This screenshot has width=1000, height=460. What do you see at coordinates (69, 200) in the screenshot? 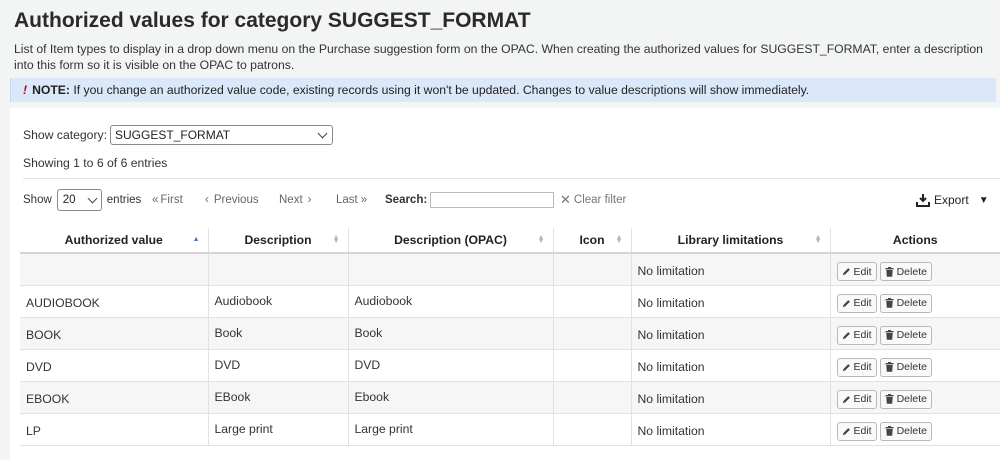
I see `page-length-value: 20` at bounding box center [69, 200].